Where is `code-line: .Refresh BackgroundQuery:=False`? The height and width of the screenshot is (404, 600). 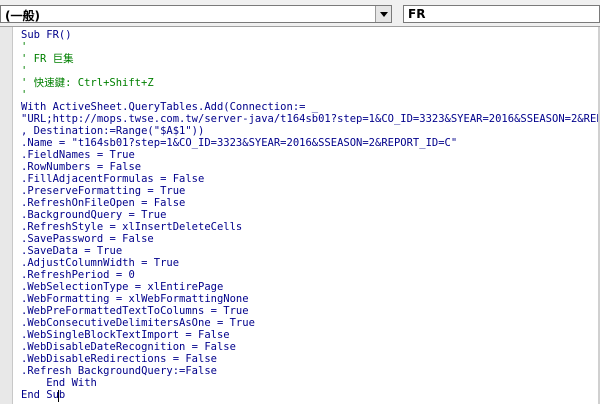
code-line: .Refresh BackgroundQuery:=False is located at coordinates (310, 371).